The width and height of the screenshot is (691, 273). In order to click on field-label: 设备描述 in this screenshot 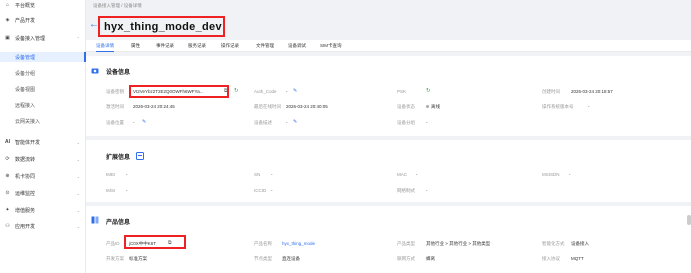, I will do `click(263, 122)`.